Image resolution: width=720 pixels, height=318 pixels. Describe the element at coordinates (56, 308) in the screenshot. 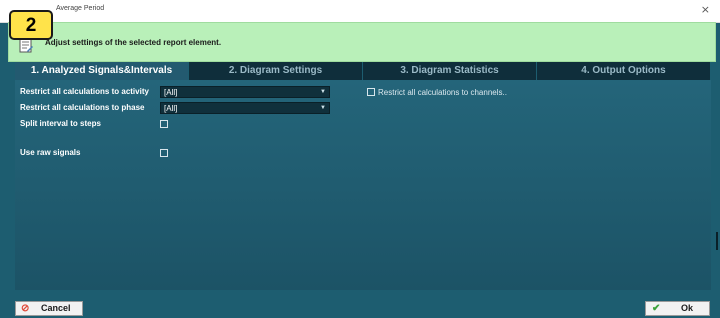

I see `cancel-label: Cancel` at that location.